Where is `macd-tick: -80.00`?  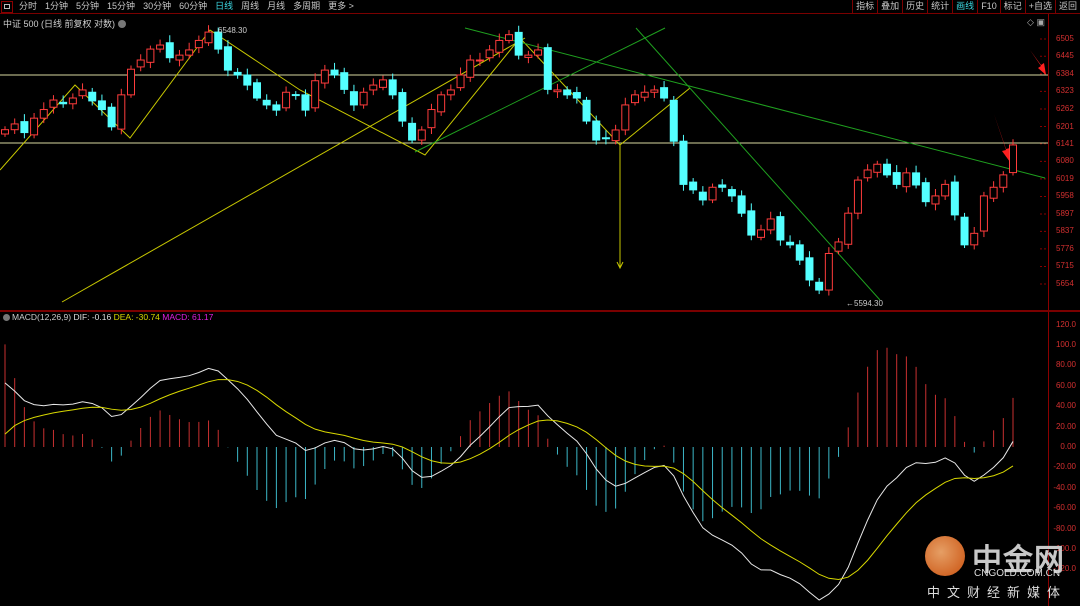 macd-tick: -80.00 is located at coordinates (1064, 528).